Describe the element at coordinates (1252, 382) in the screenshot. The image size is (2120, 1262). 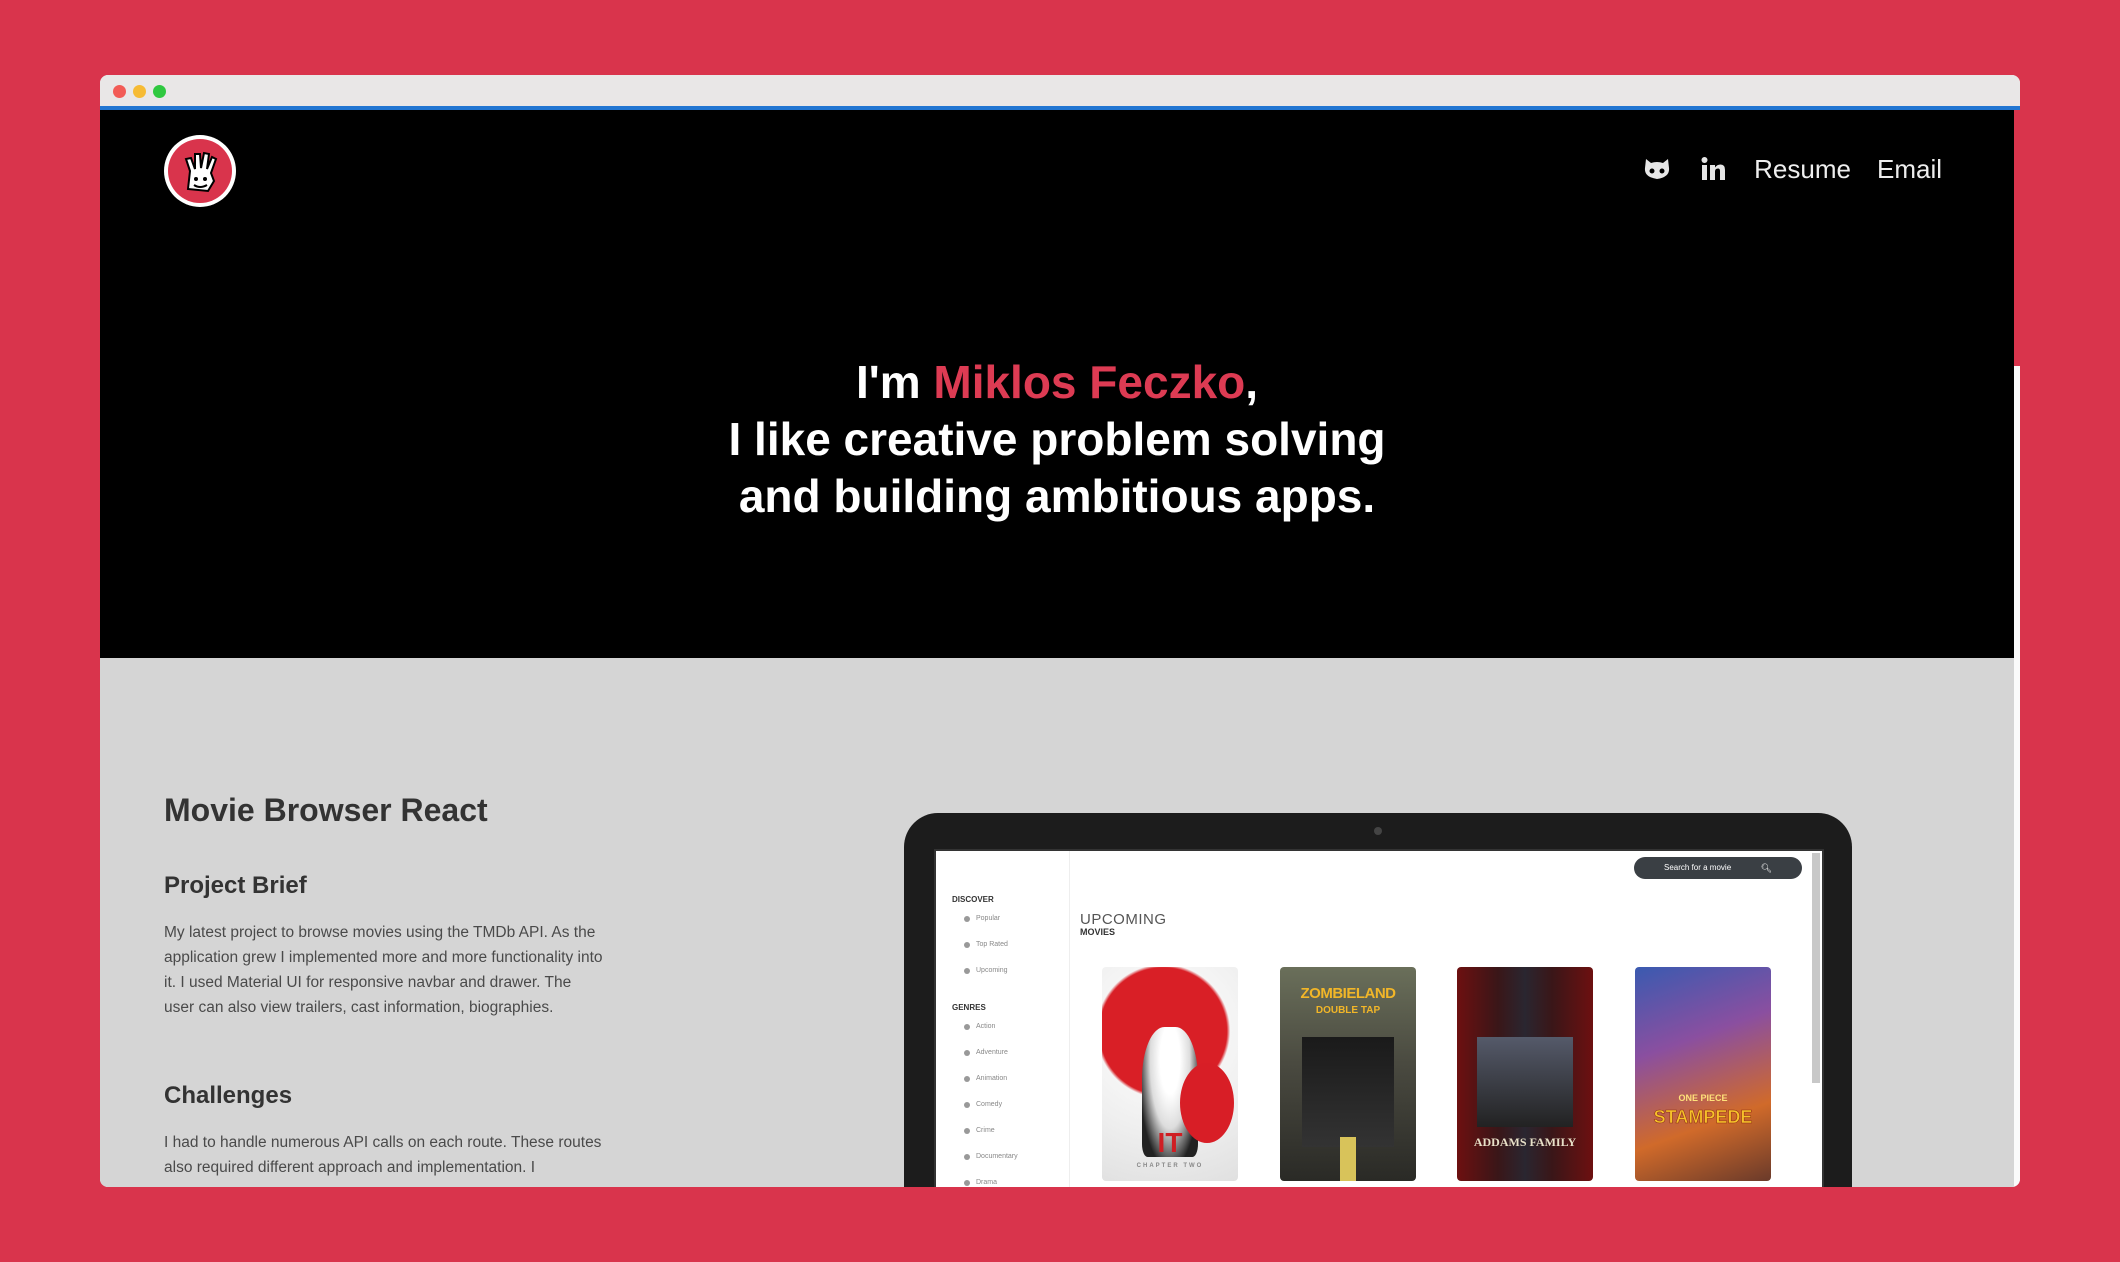
I see `headline-comma: ,` at that location.